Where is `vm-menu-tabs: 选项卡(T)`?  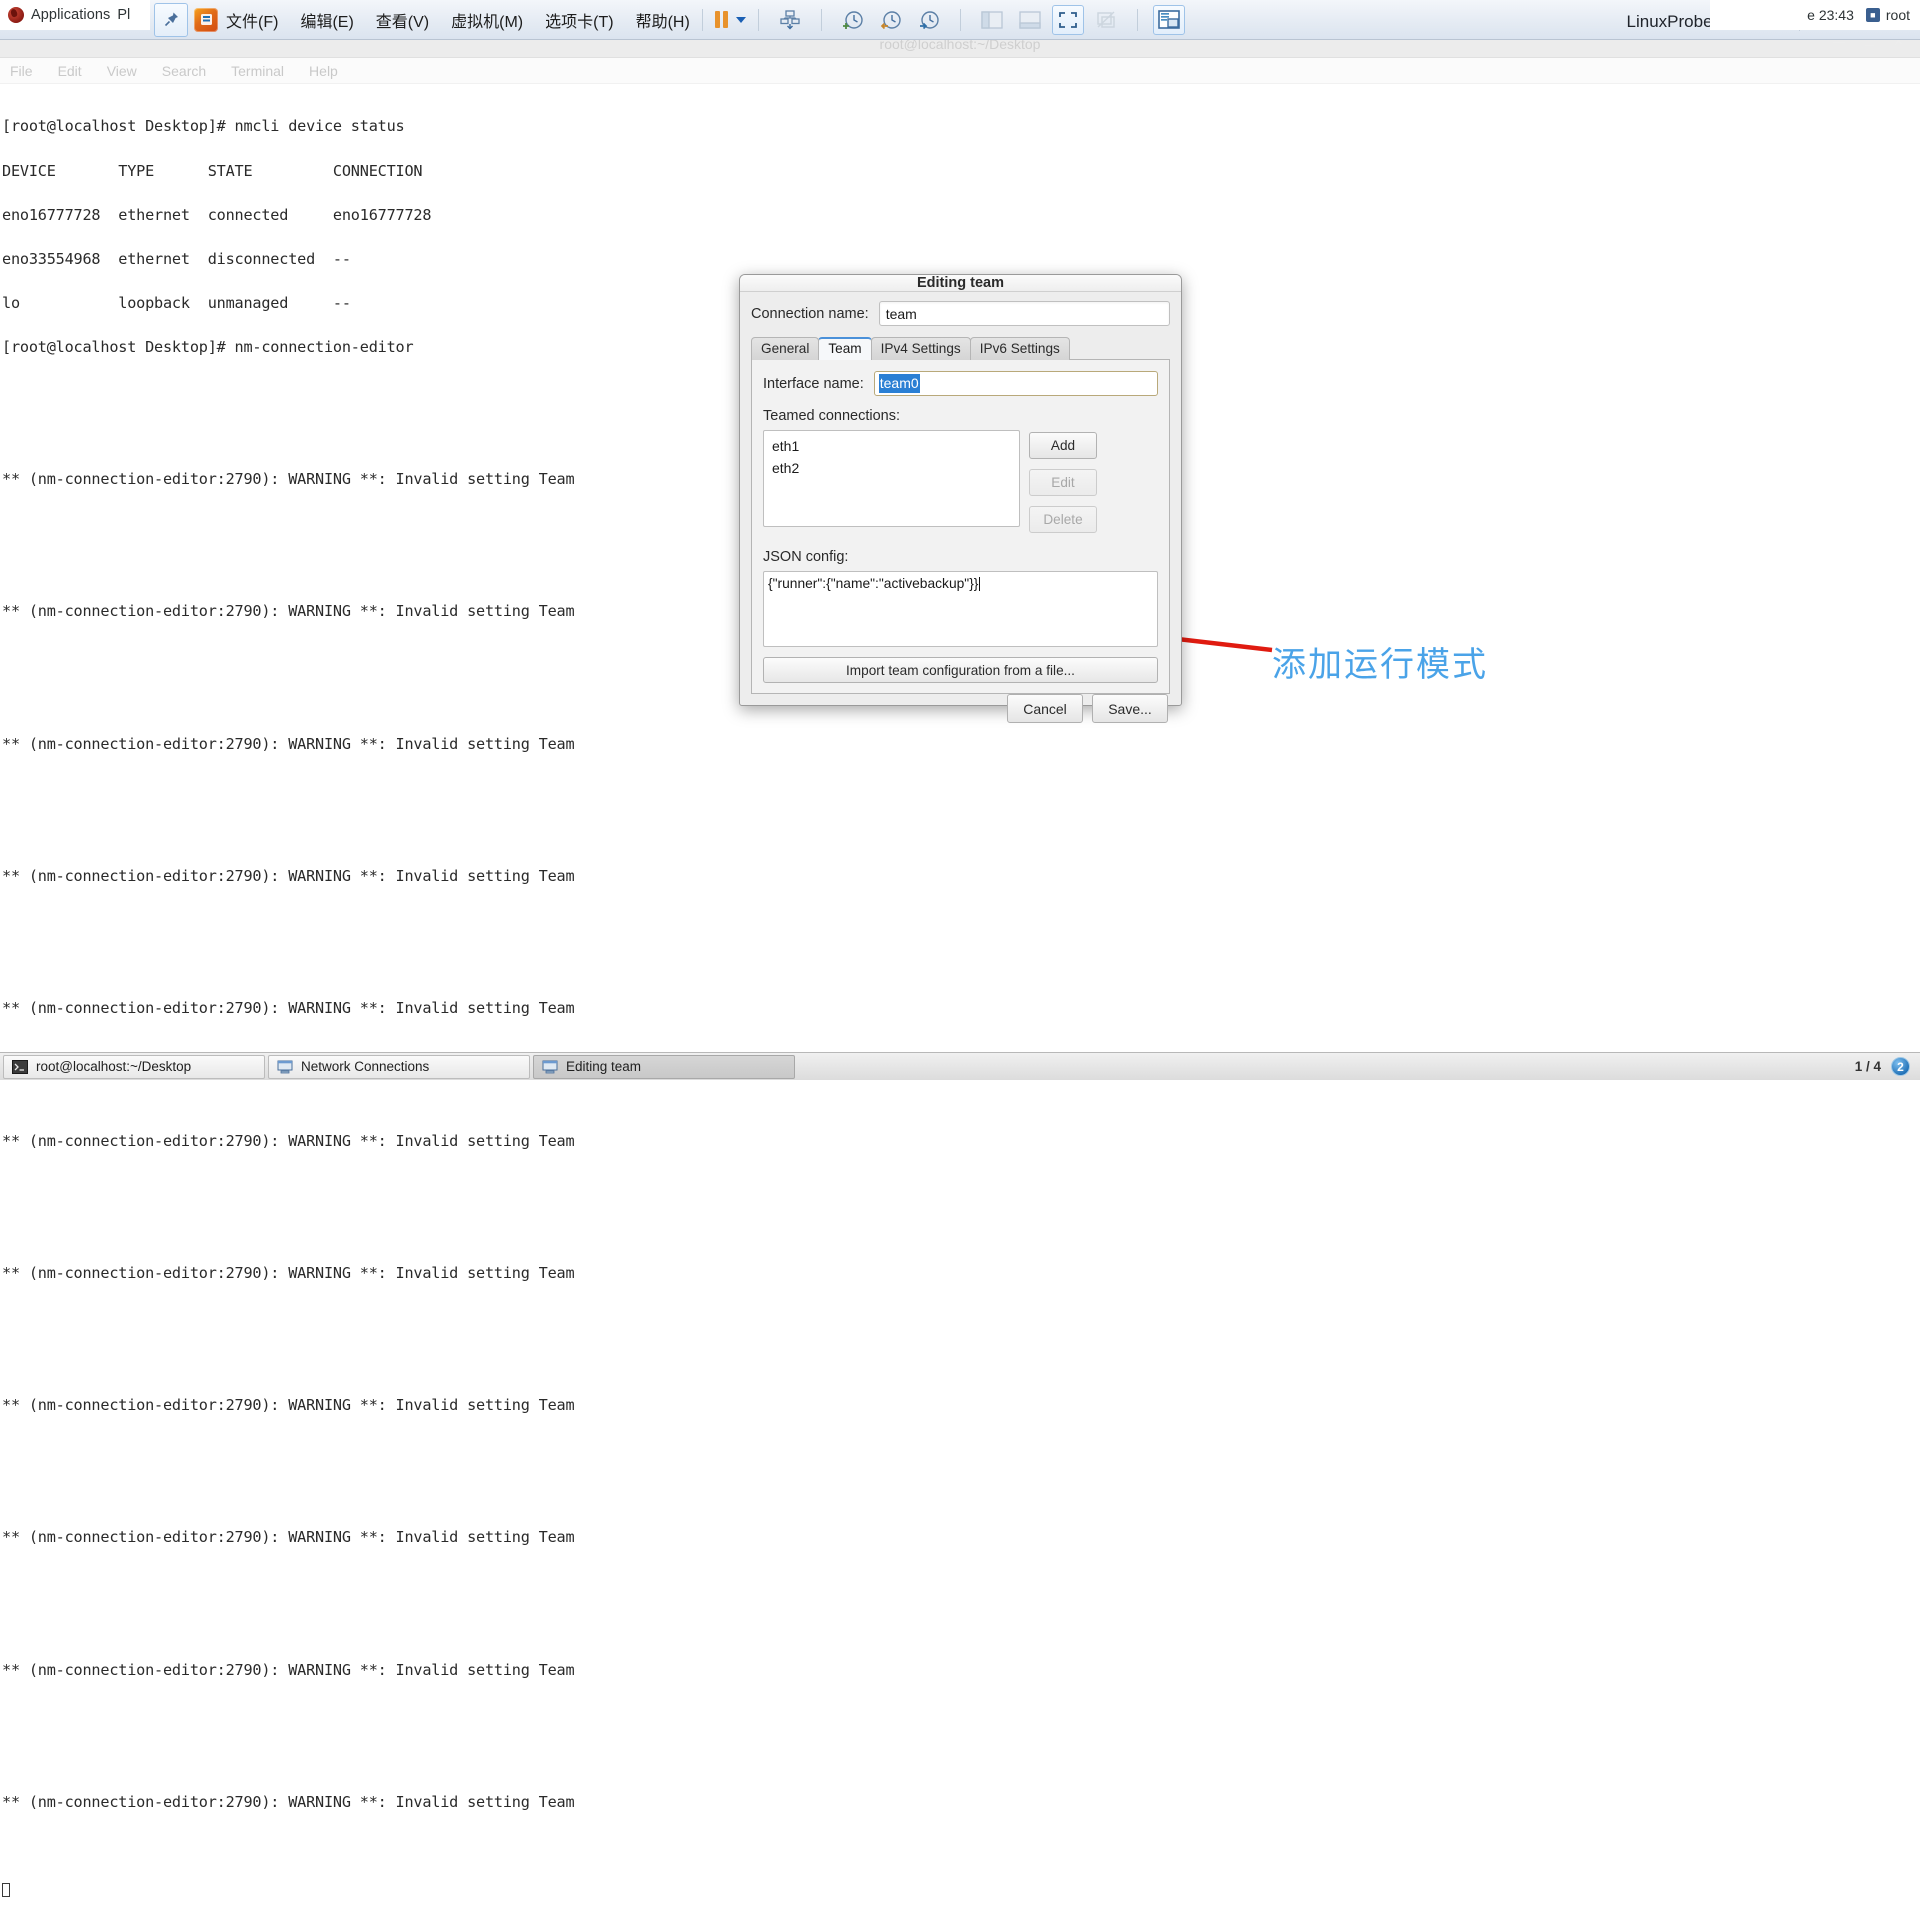
vm-menu-tabs: 选项卡(T) is located at coordinates (579, 20).